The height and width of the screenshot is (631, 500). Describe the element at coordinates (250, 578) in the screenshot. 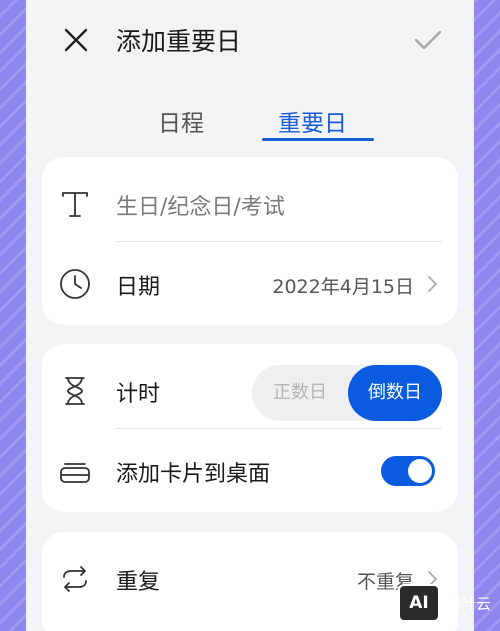

I see `repeat-row: 重复 不重复` at that location.